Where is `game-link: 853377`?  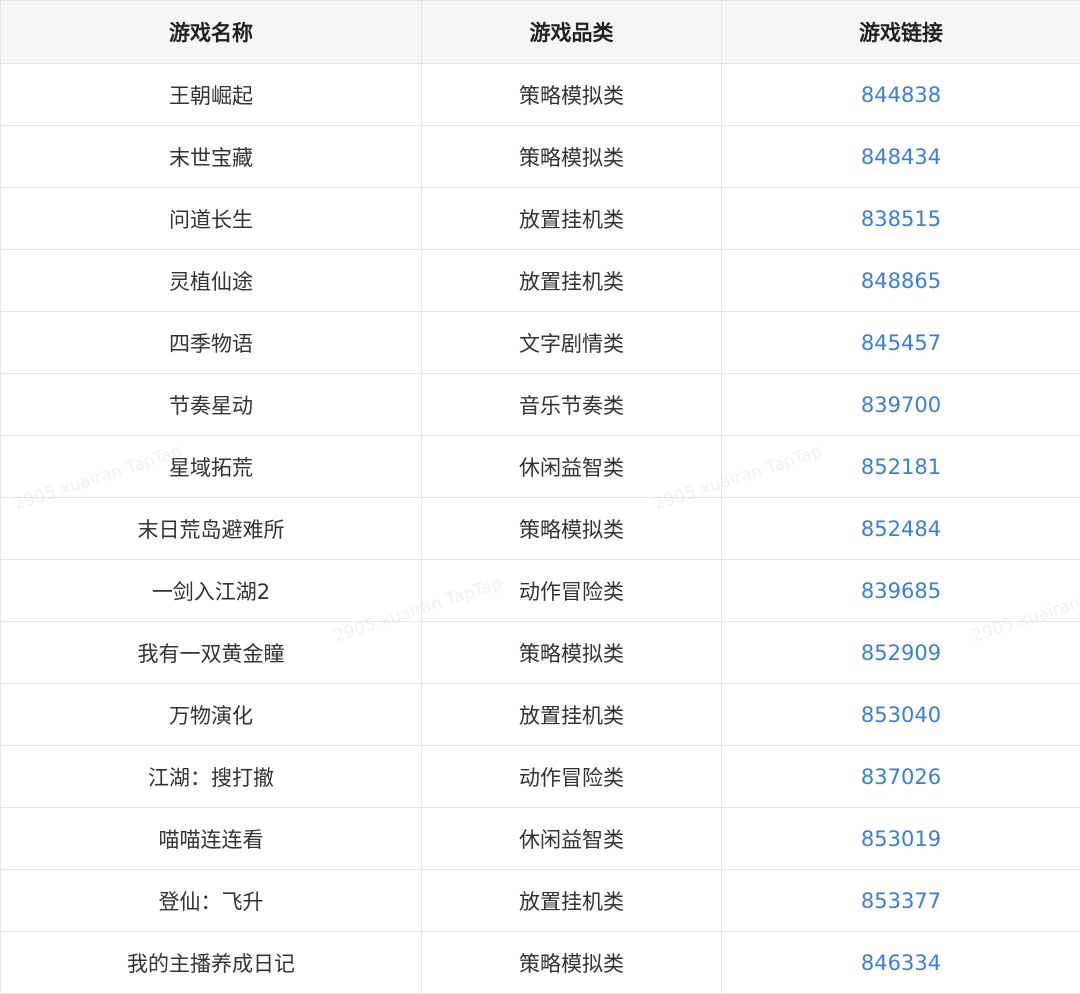
game-link: 853377 is located at coordinates (901, 901).